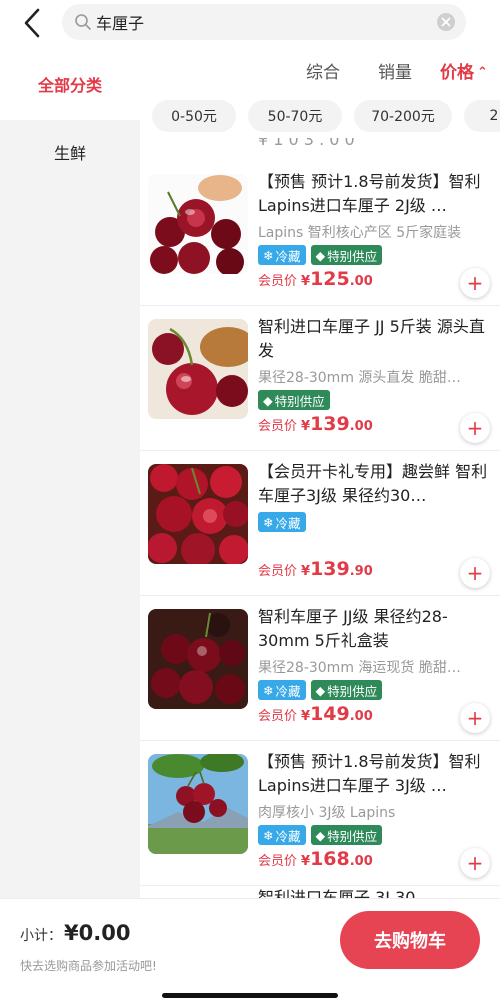 The image size is (500, 1006). Describe the element at coordinates (88, 966) in the screenshot. I see `promo-hint: 快去选购商品参加活动吧!` at that location.